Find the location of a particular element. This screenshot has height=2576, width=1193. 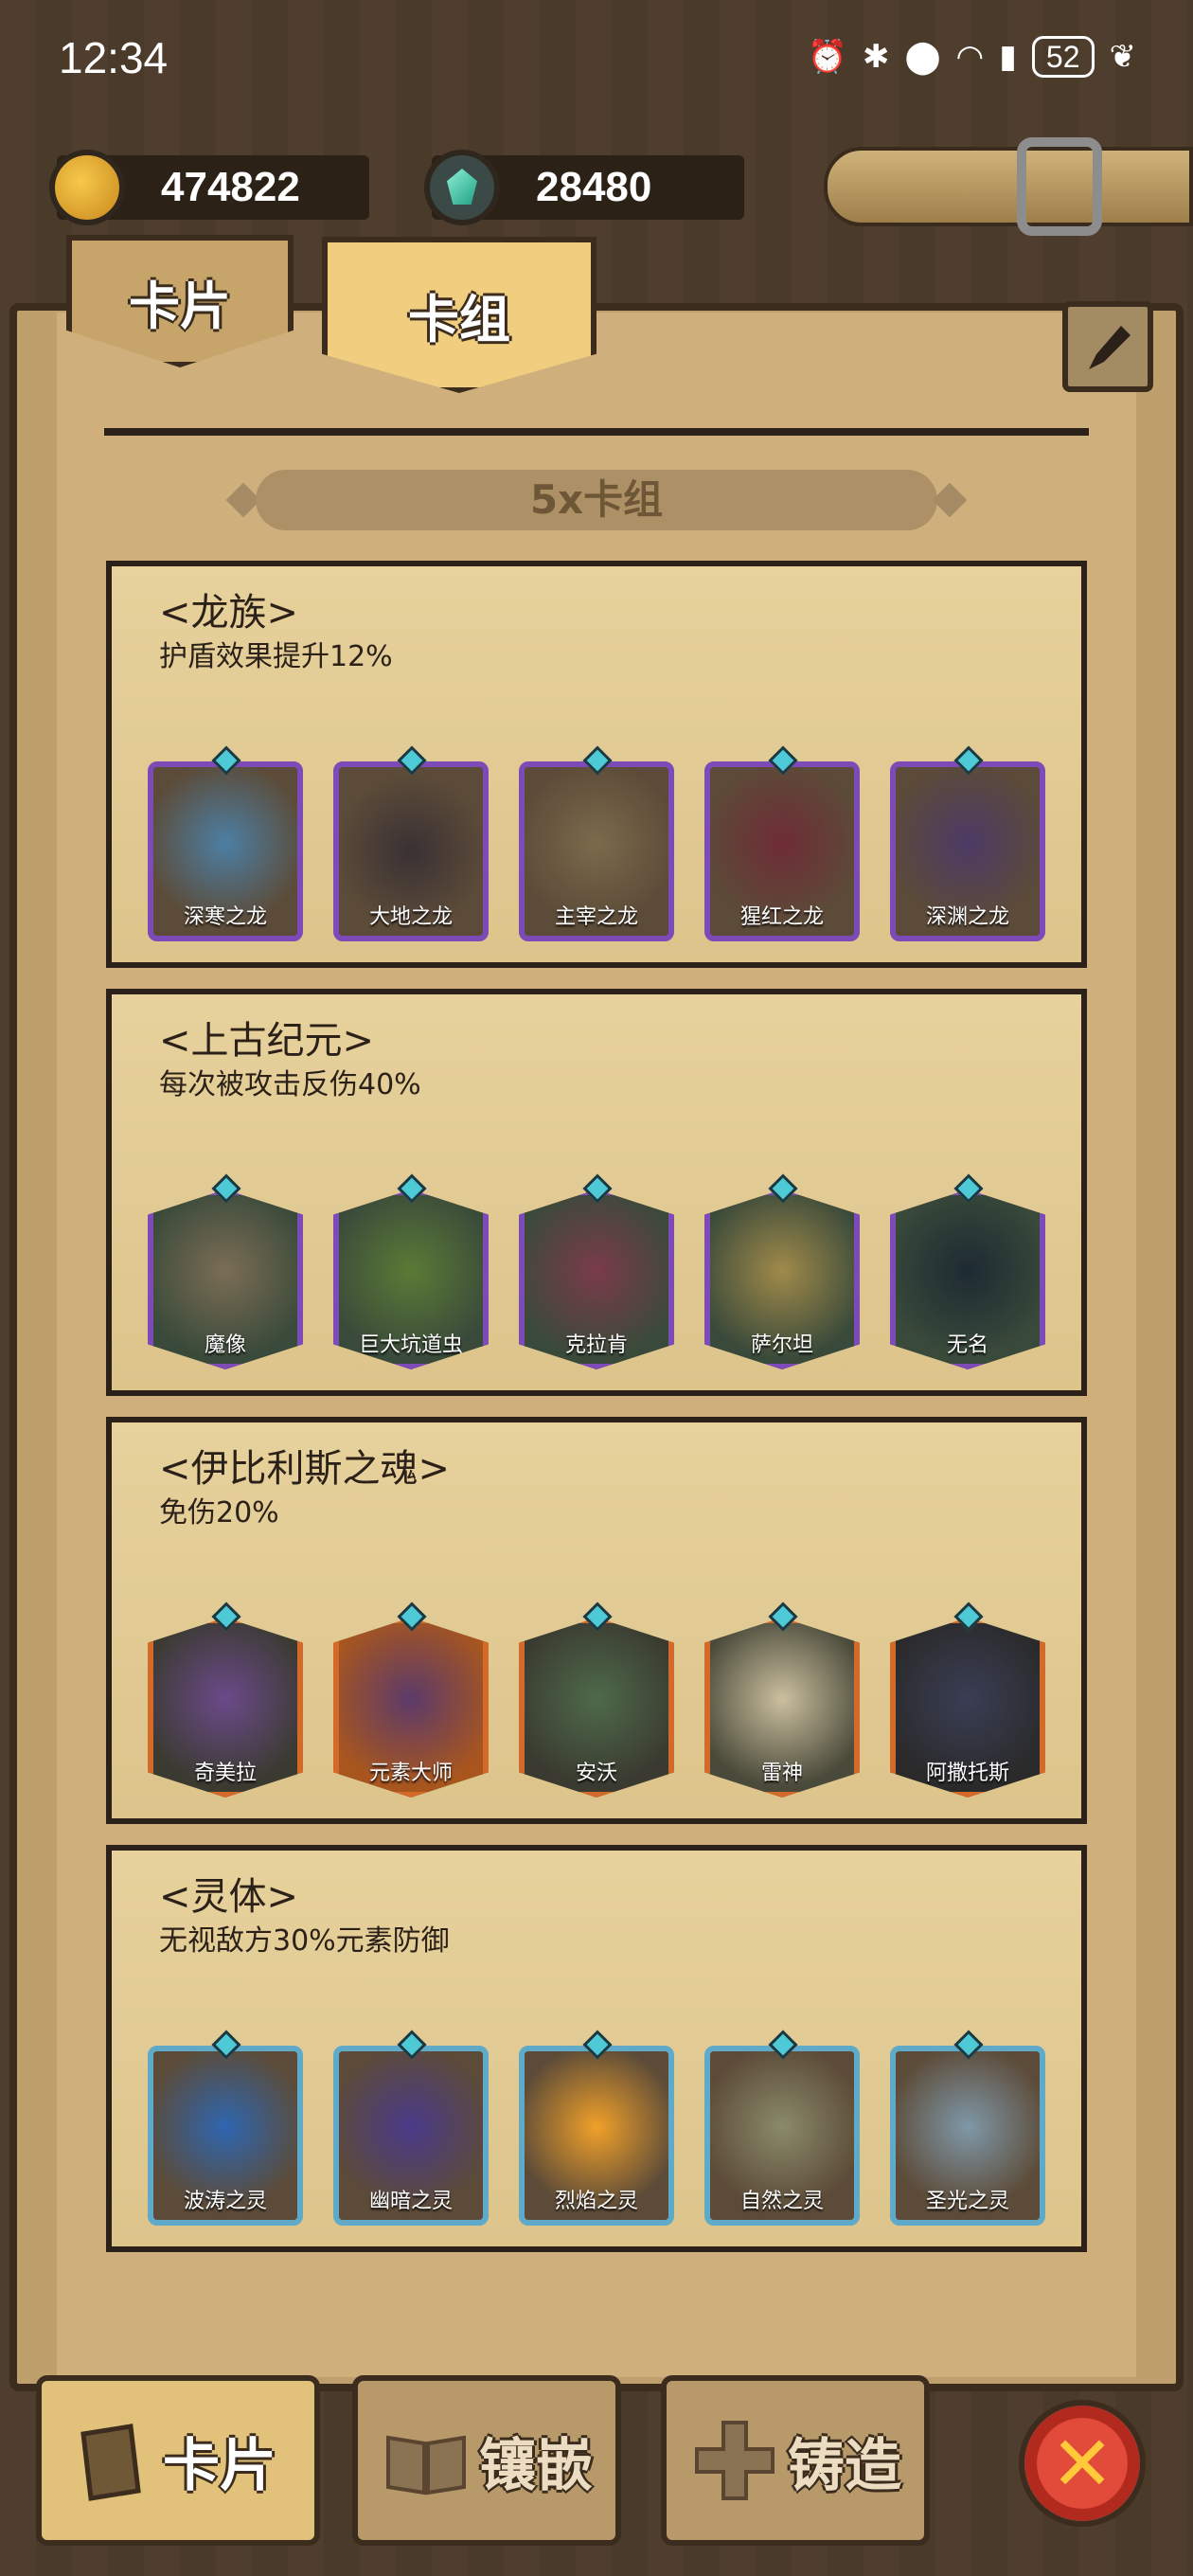

nav-label: 铸造 is located at coordinates (844, 2465).